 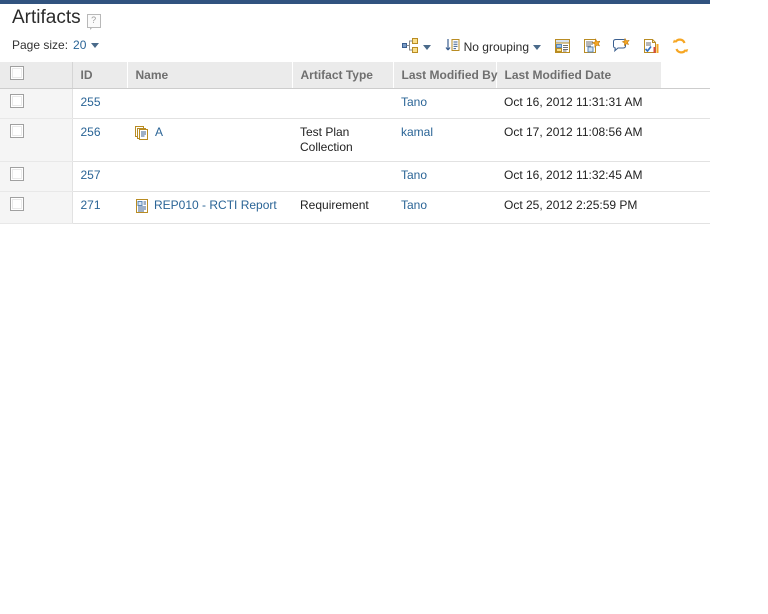 I want to click on add-artifact-icon, so click(x=592, y=47).